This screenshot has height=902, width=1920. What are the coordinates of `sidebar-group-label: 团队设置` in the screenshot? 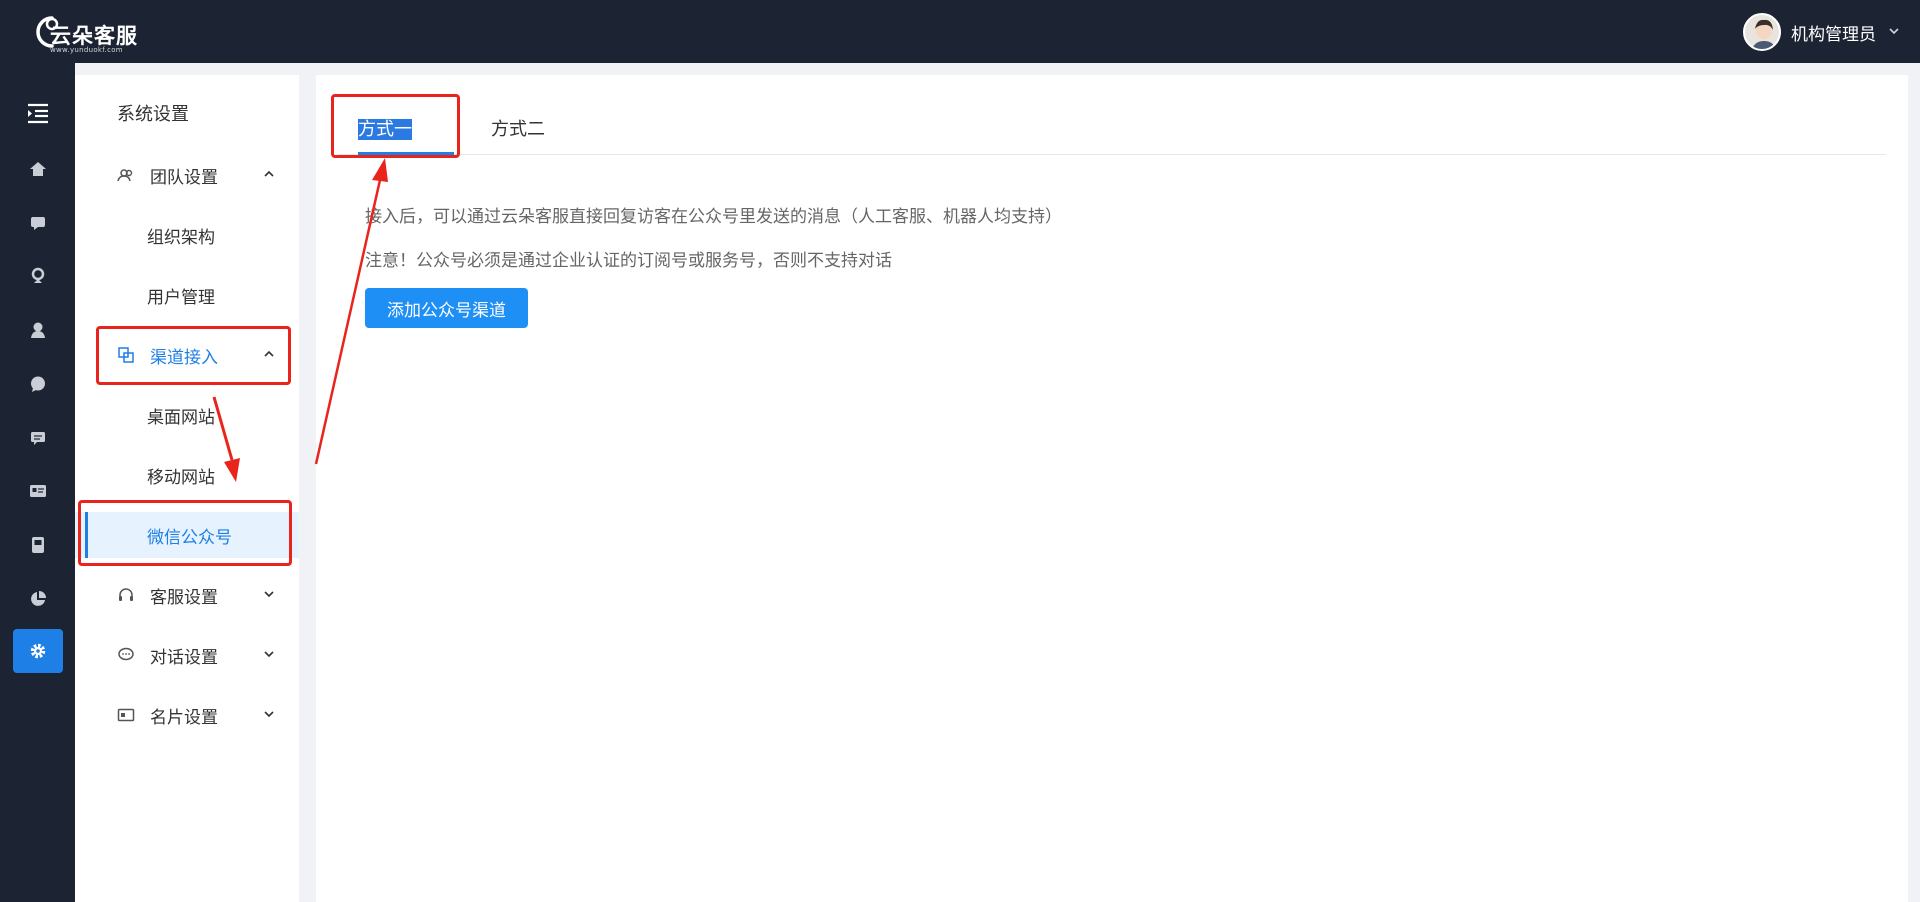 It's located at (184, 177).